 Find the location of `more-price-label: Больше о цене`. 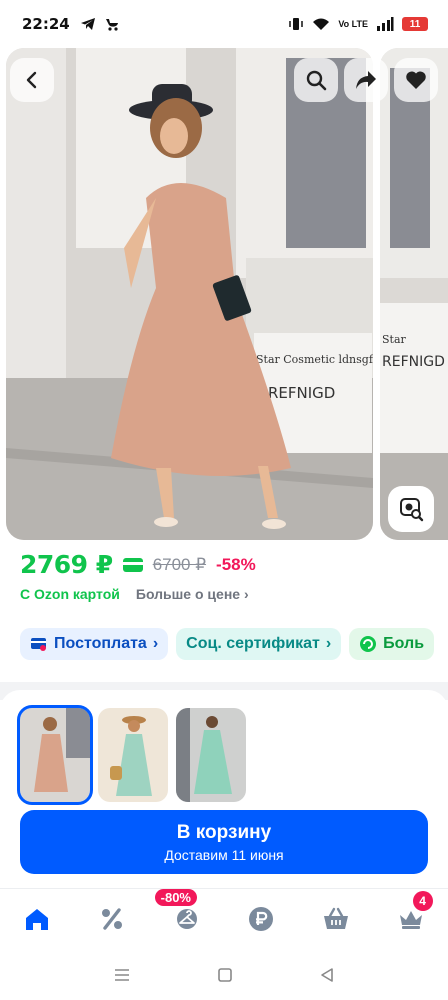

more-price-label: Больше о цене is located at coordinates (188, 594).